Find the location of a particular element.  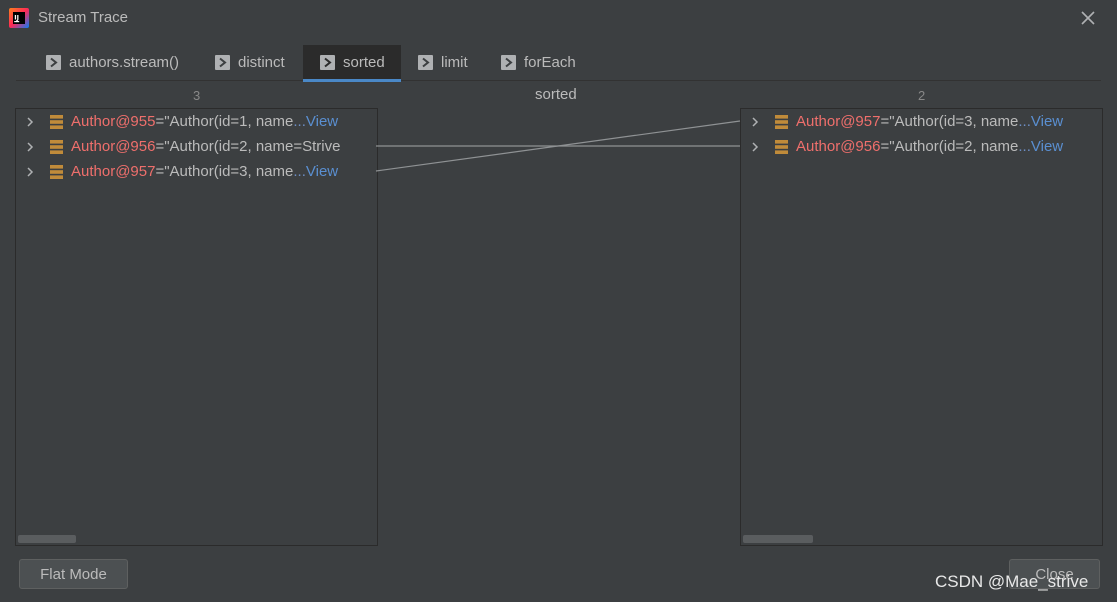

svg-text: IJ is located at coordinates (16, 18).